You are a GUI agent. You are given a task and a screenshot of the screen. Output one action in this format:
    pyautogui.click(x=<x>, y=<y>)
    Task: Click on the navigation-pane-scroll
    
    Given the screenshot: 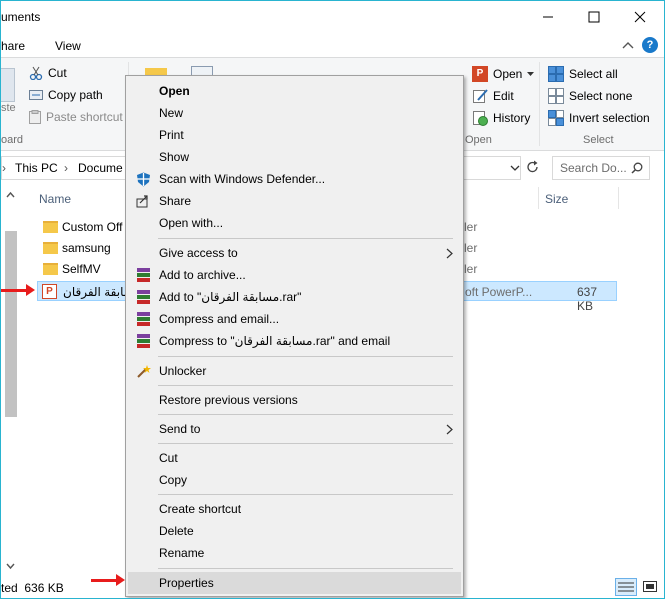 What is the action you would take?
    pyautogui.click(x=10, y=382)
    